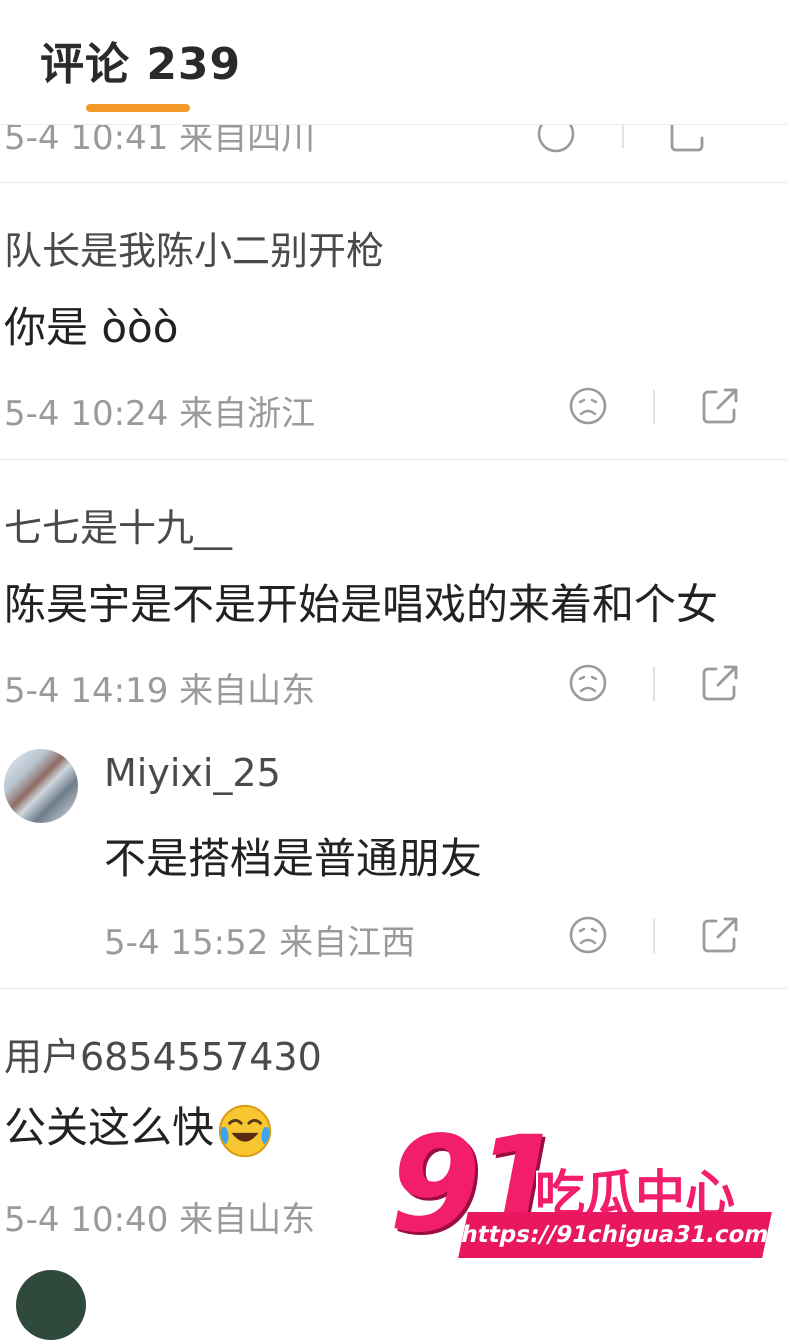 The width and height of the screenshot is (787, 1340). Describe the element at coordinates (587, 1194) in the screenshot. I see `watermark-logo: 91 吃瓜中心 https://91chigua31.com` at that location.